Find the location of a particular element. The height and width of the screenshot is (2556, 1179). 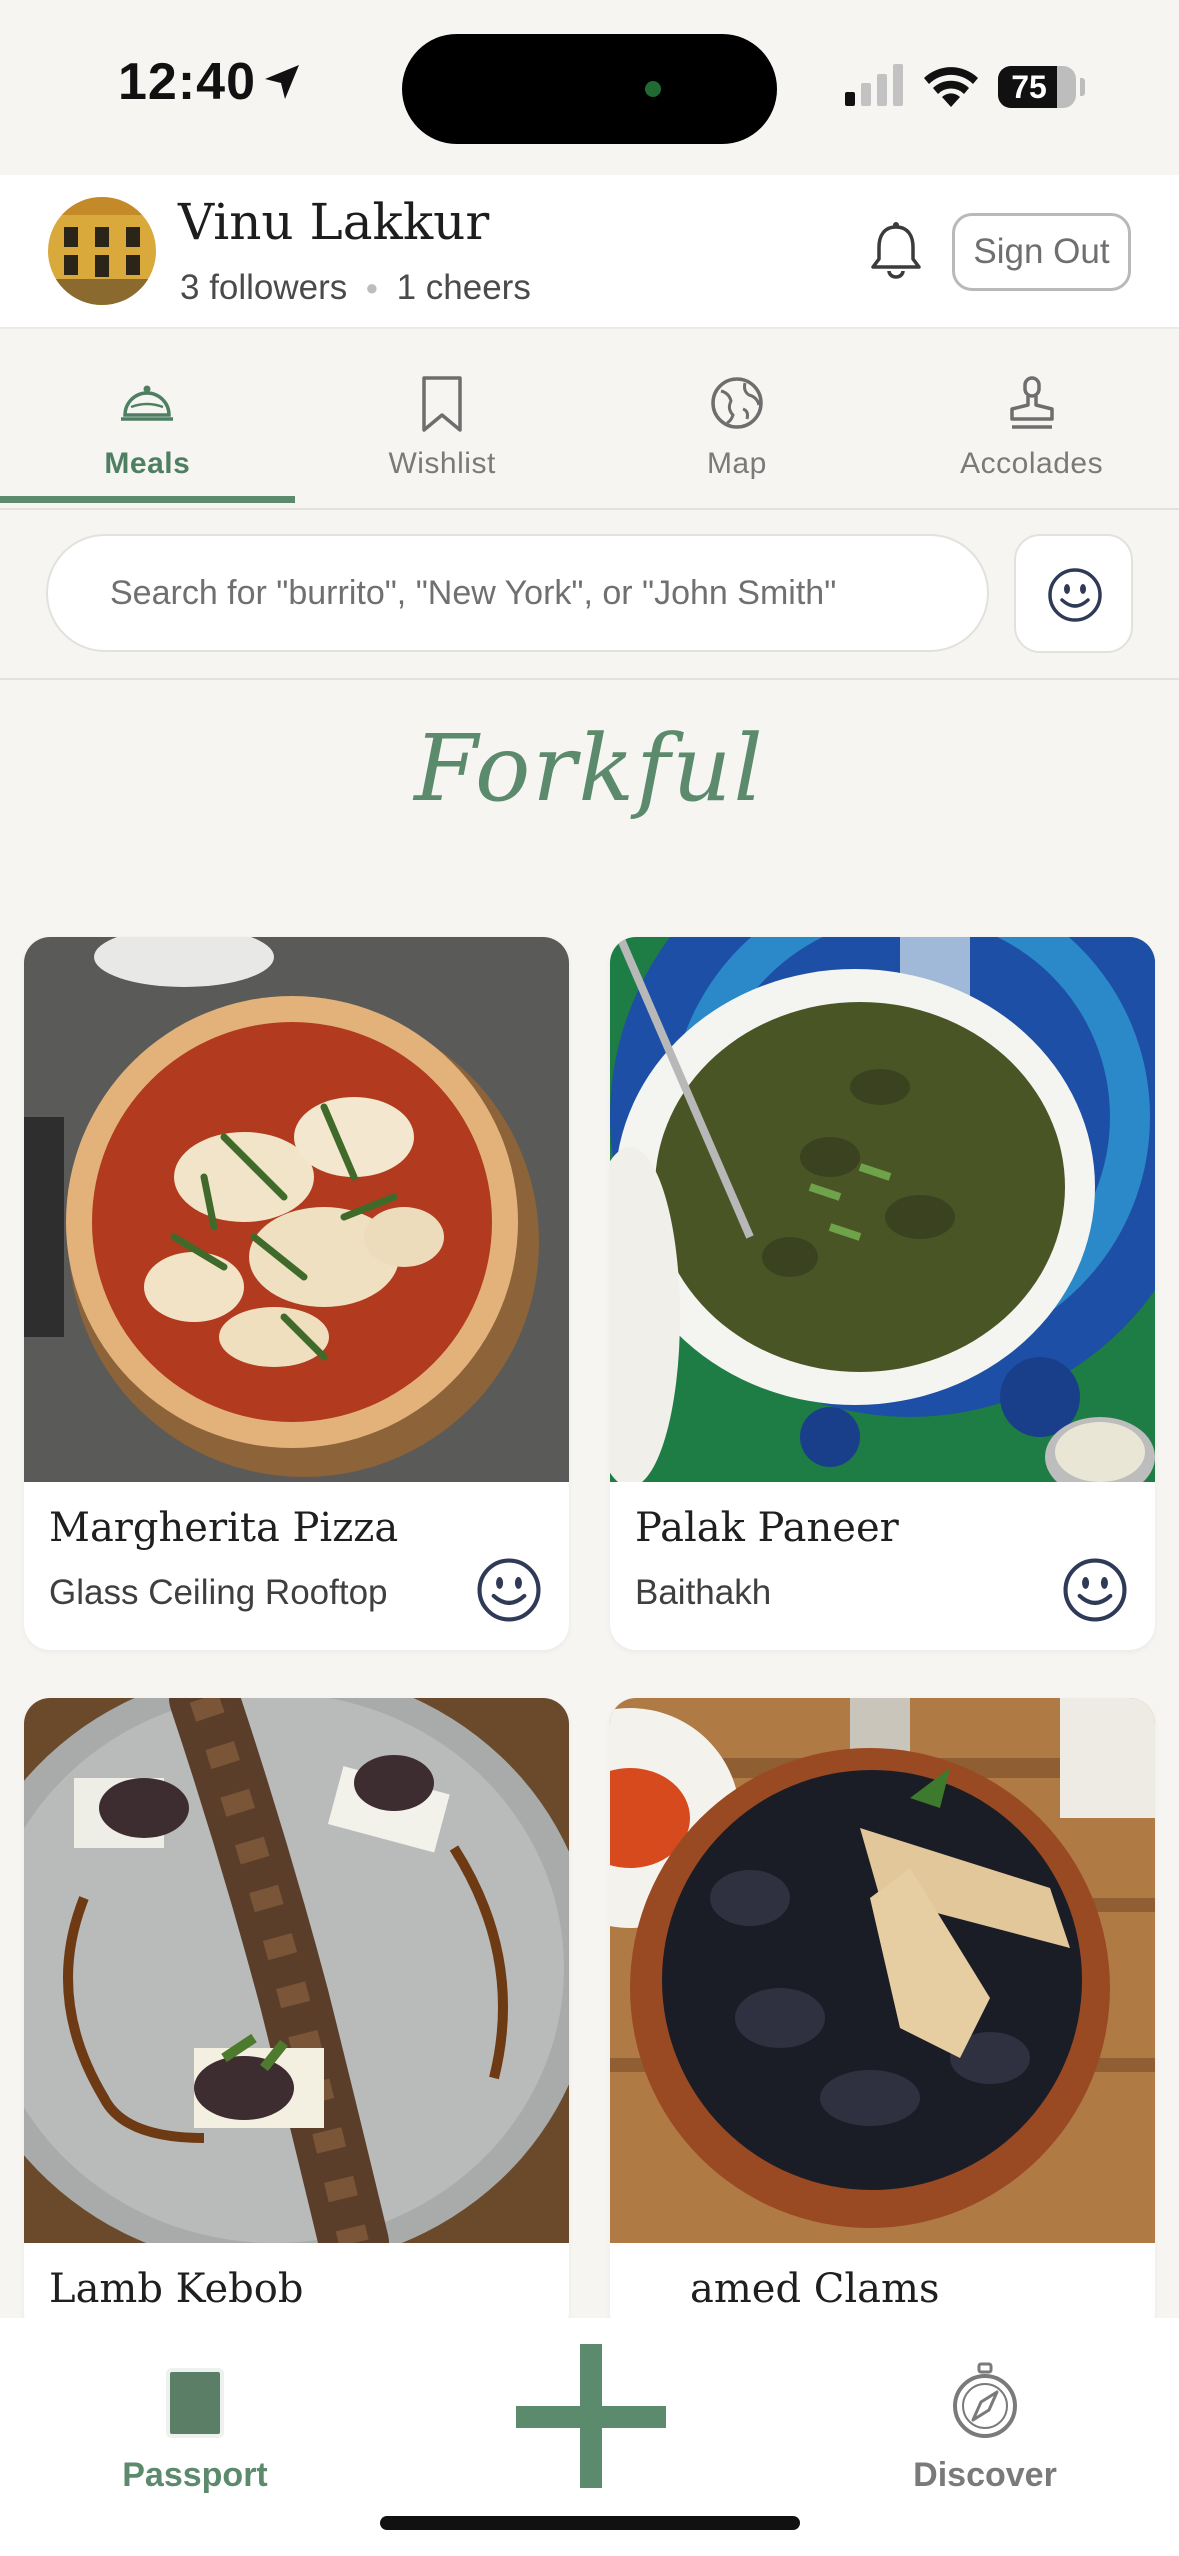

nav-passport-label: Passport is located at coordinates (195, 2475).